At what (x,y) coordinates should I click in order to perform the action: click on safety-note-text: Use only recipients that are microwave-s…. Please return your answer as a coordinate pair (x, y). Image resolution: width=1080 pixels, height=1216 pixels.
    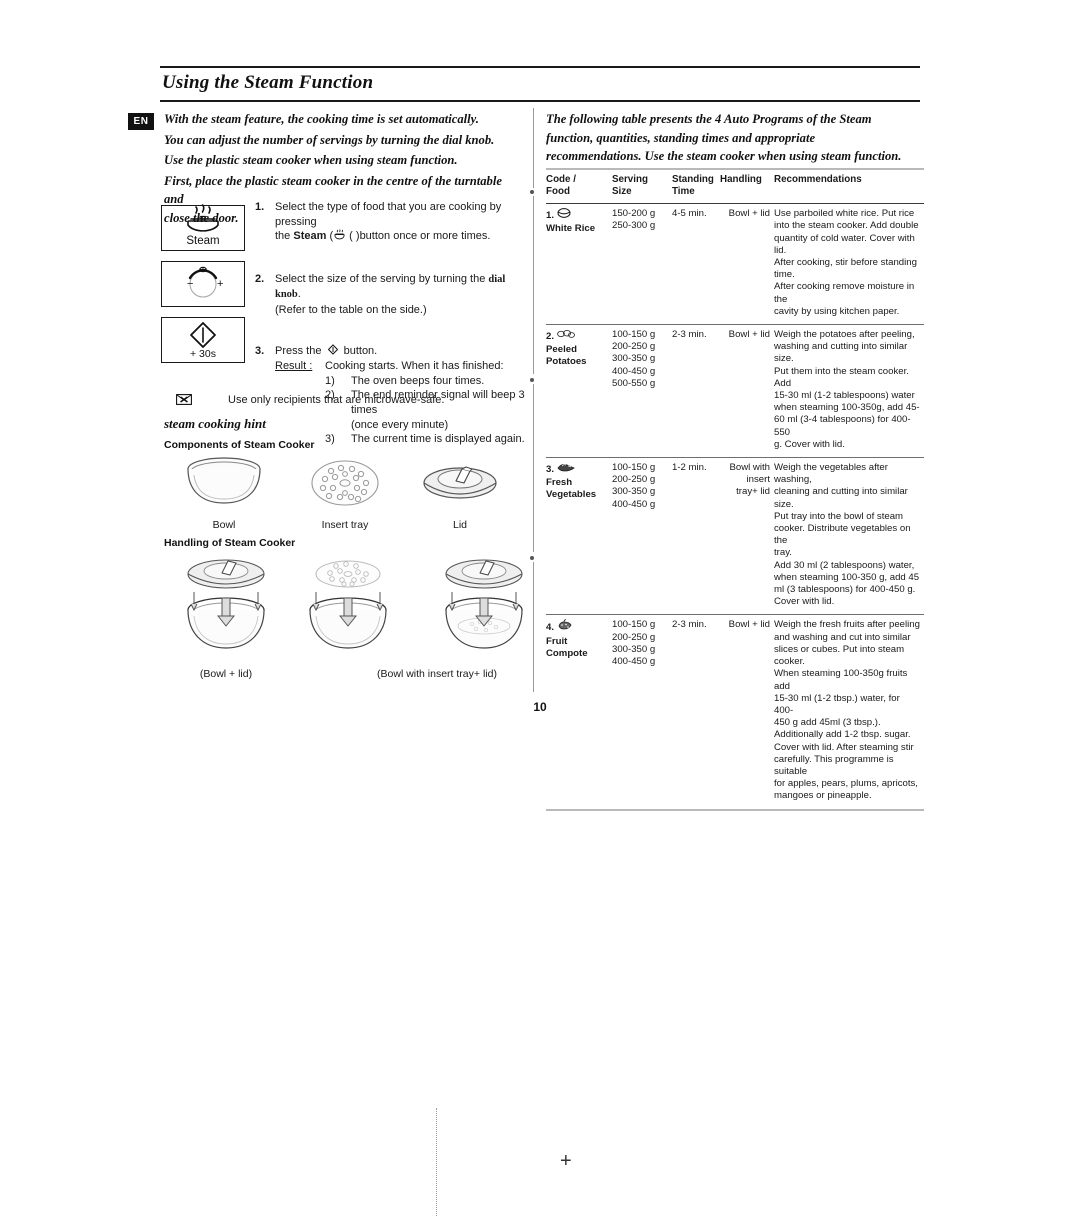
    Looking at the image, I should click on (336, 400).